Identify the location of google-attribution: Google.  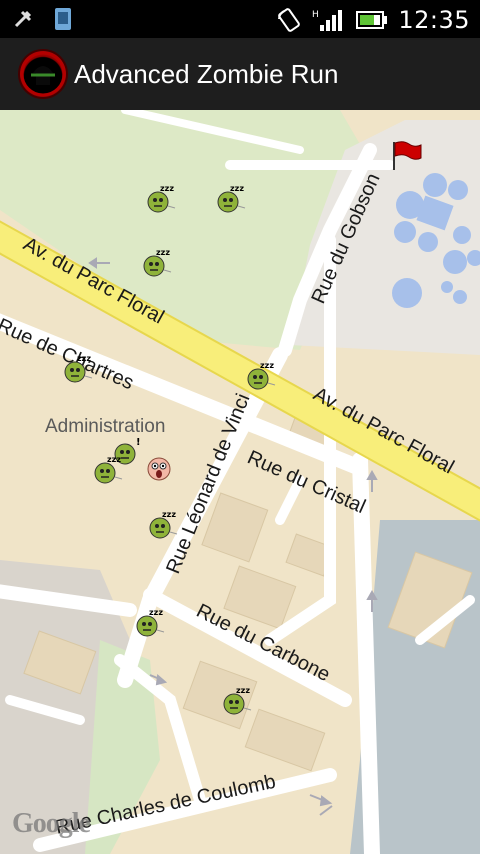
(51, 823).